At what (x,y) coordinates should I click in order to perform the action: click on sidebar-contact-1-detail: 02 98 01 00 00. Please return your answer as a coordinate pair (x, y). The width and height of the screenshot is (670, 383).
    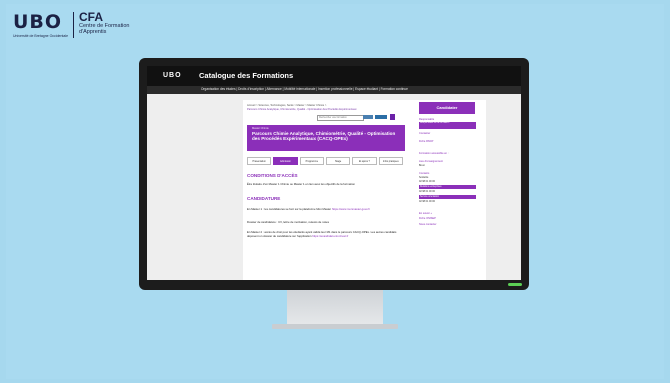
    Looking at the image, I should click on (427, 181).